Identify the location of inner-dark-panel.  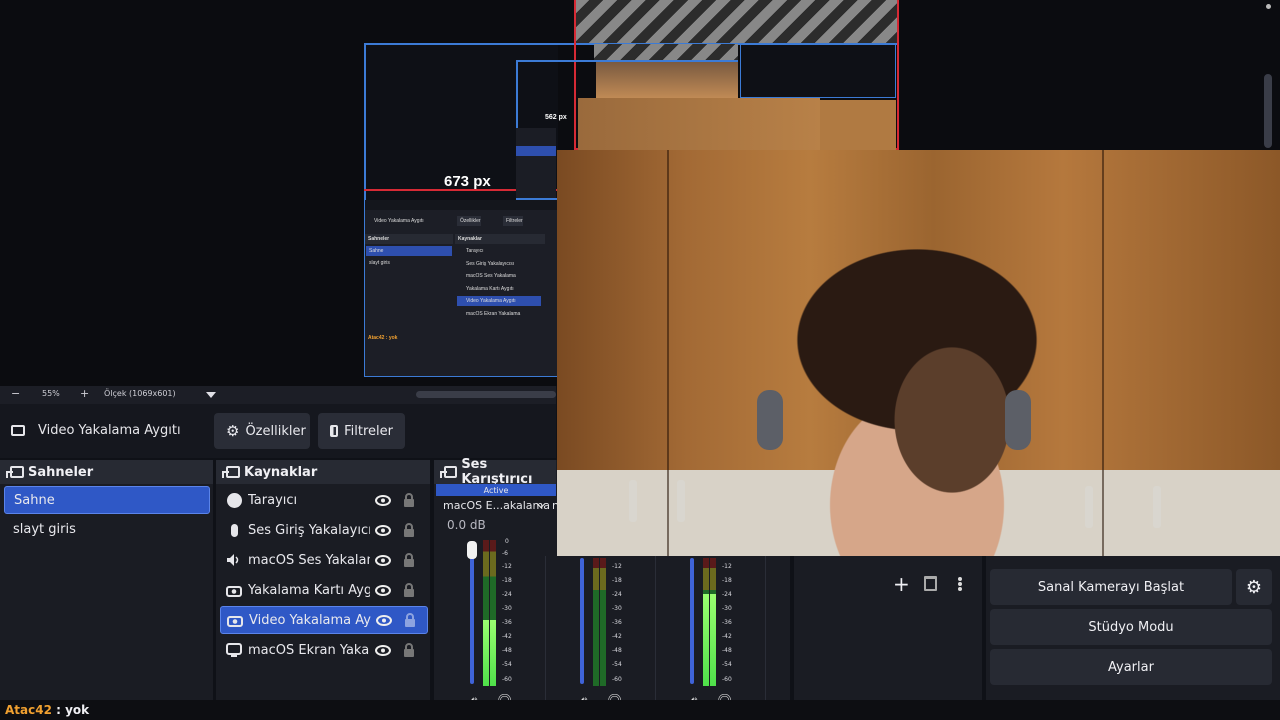
(818, 71).